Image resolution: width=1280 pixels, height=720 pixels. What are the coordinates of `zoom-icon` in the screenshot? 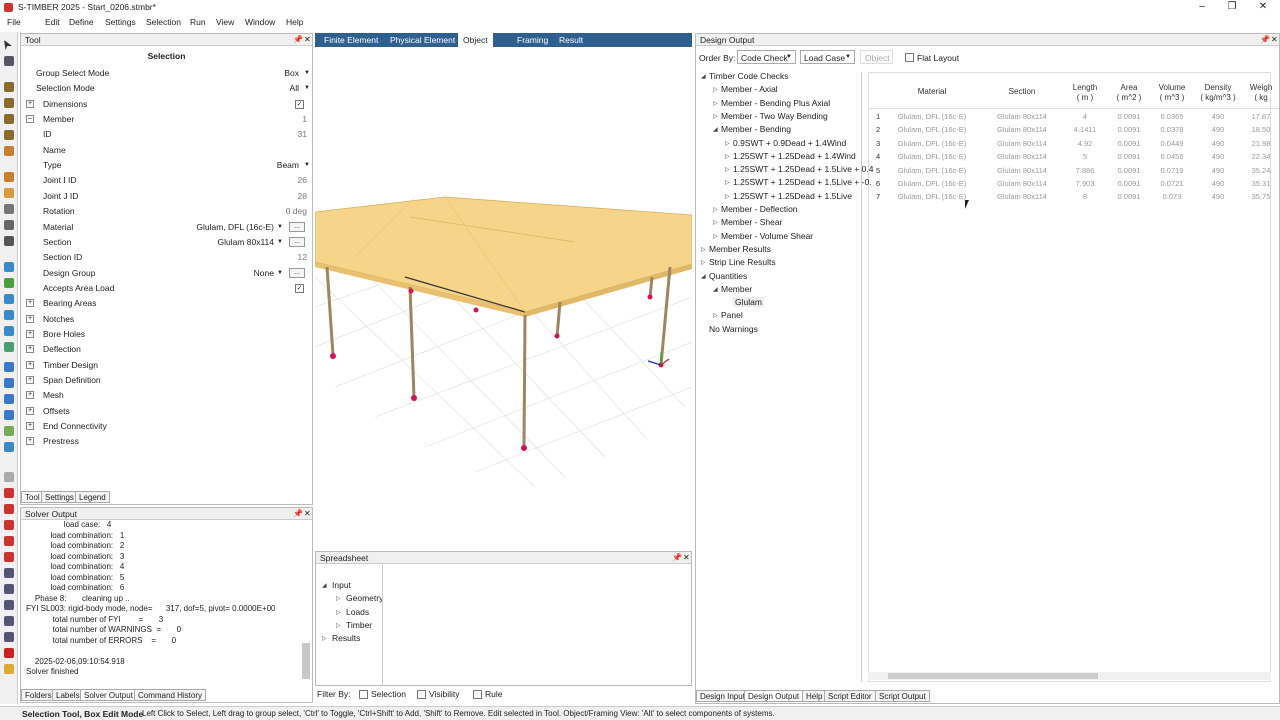 It's located at (9, 573).